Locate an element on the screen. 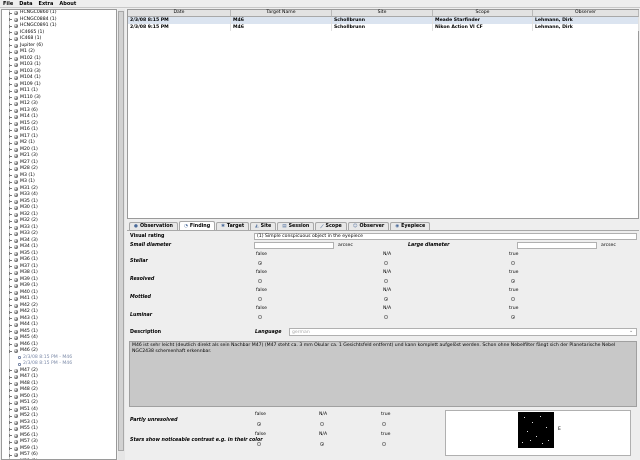 The height and width of the screenshot is (460, 640). column-target-name: Target Name is located at coordinates (281, 13).